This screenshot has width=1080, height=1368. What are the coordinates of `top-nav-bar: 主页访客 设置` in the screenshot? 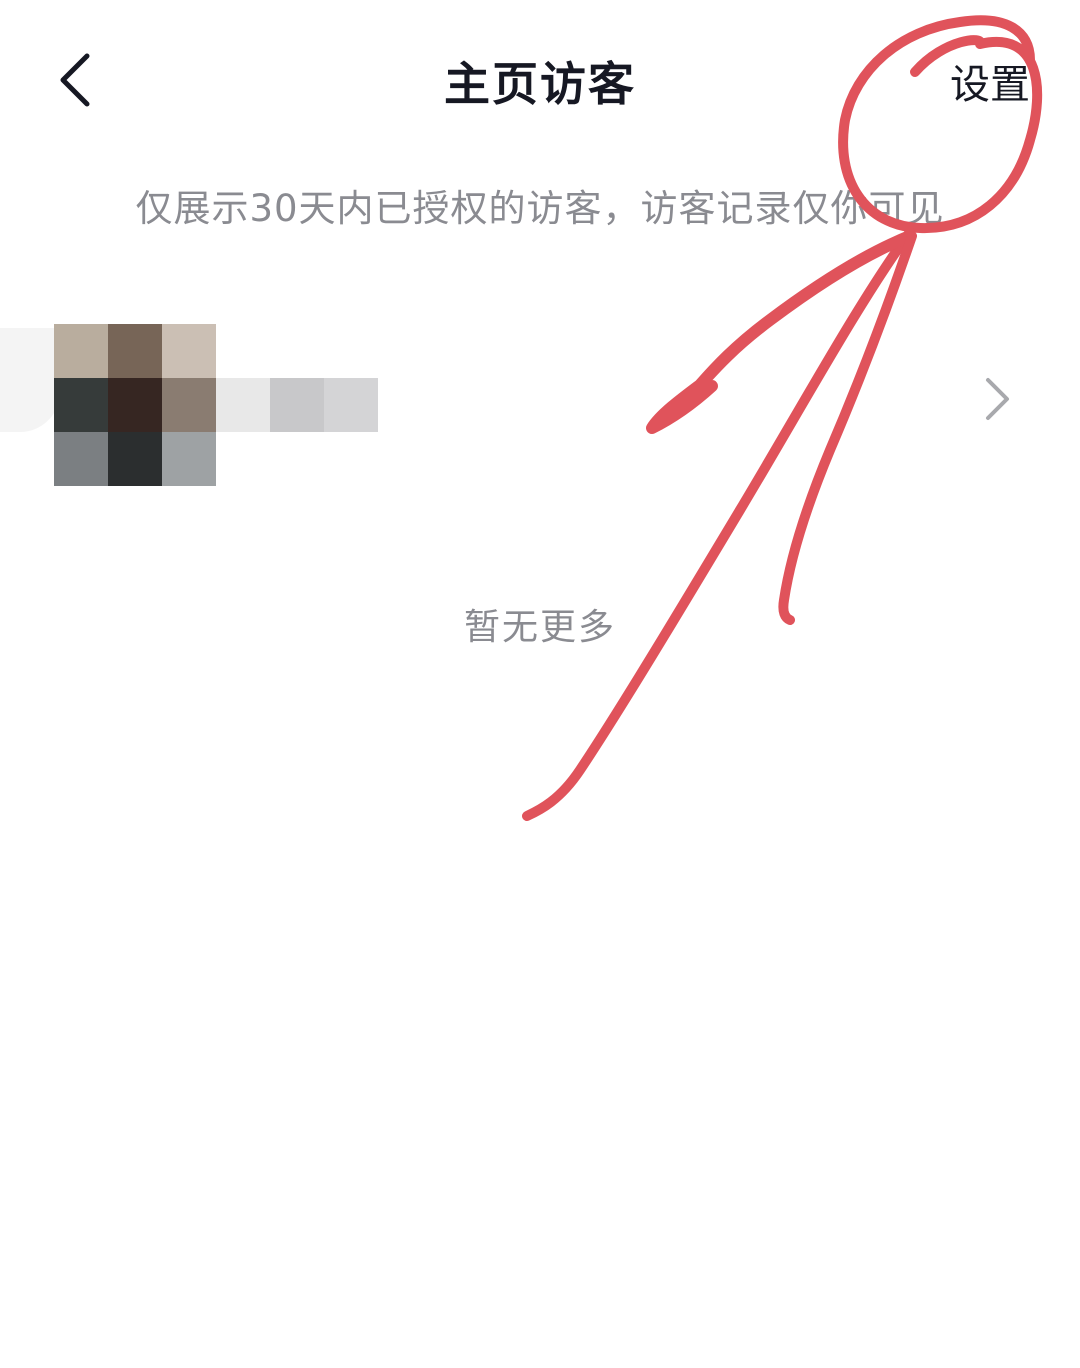 It's located at (540, 80).